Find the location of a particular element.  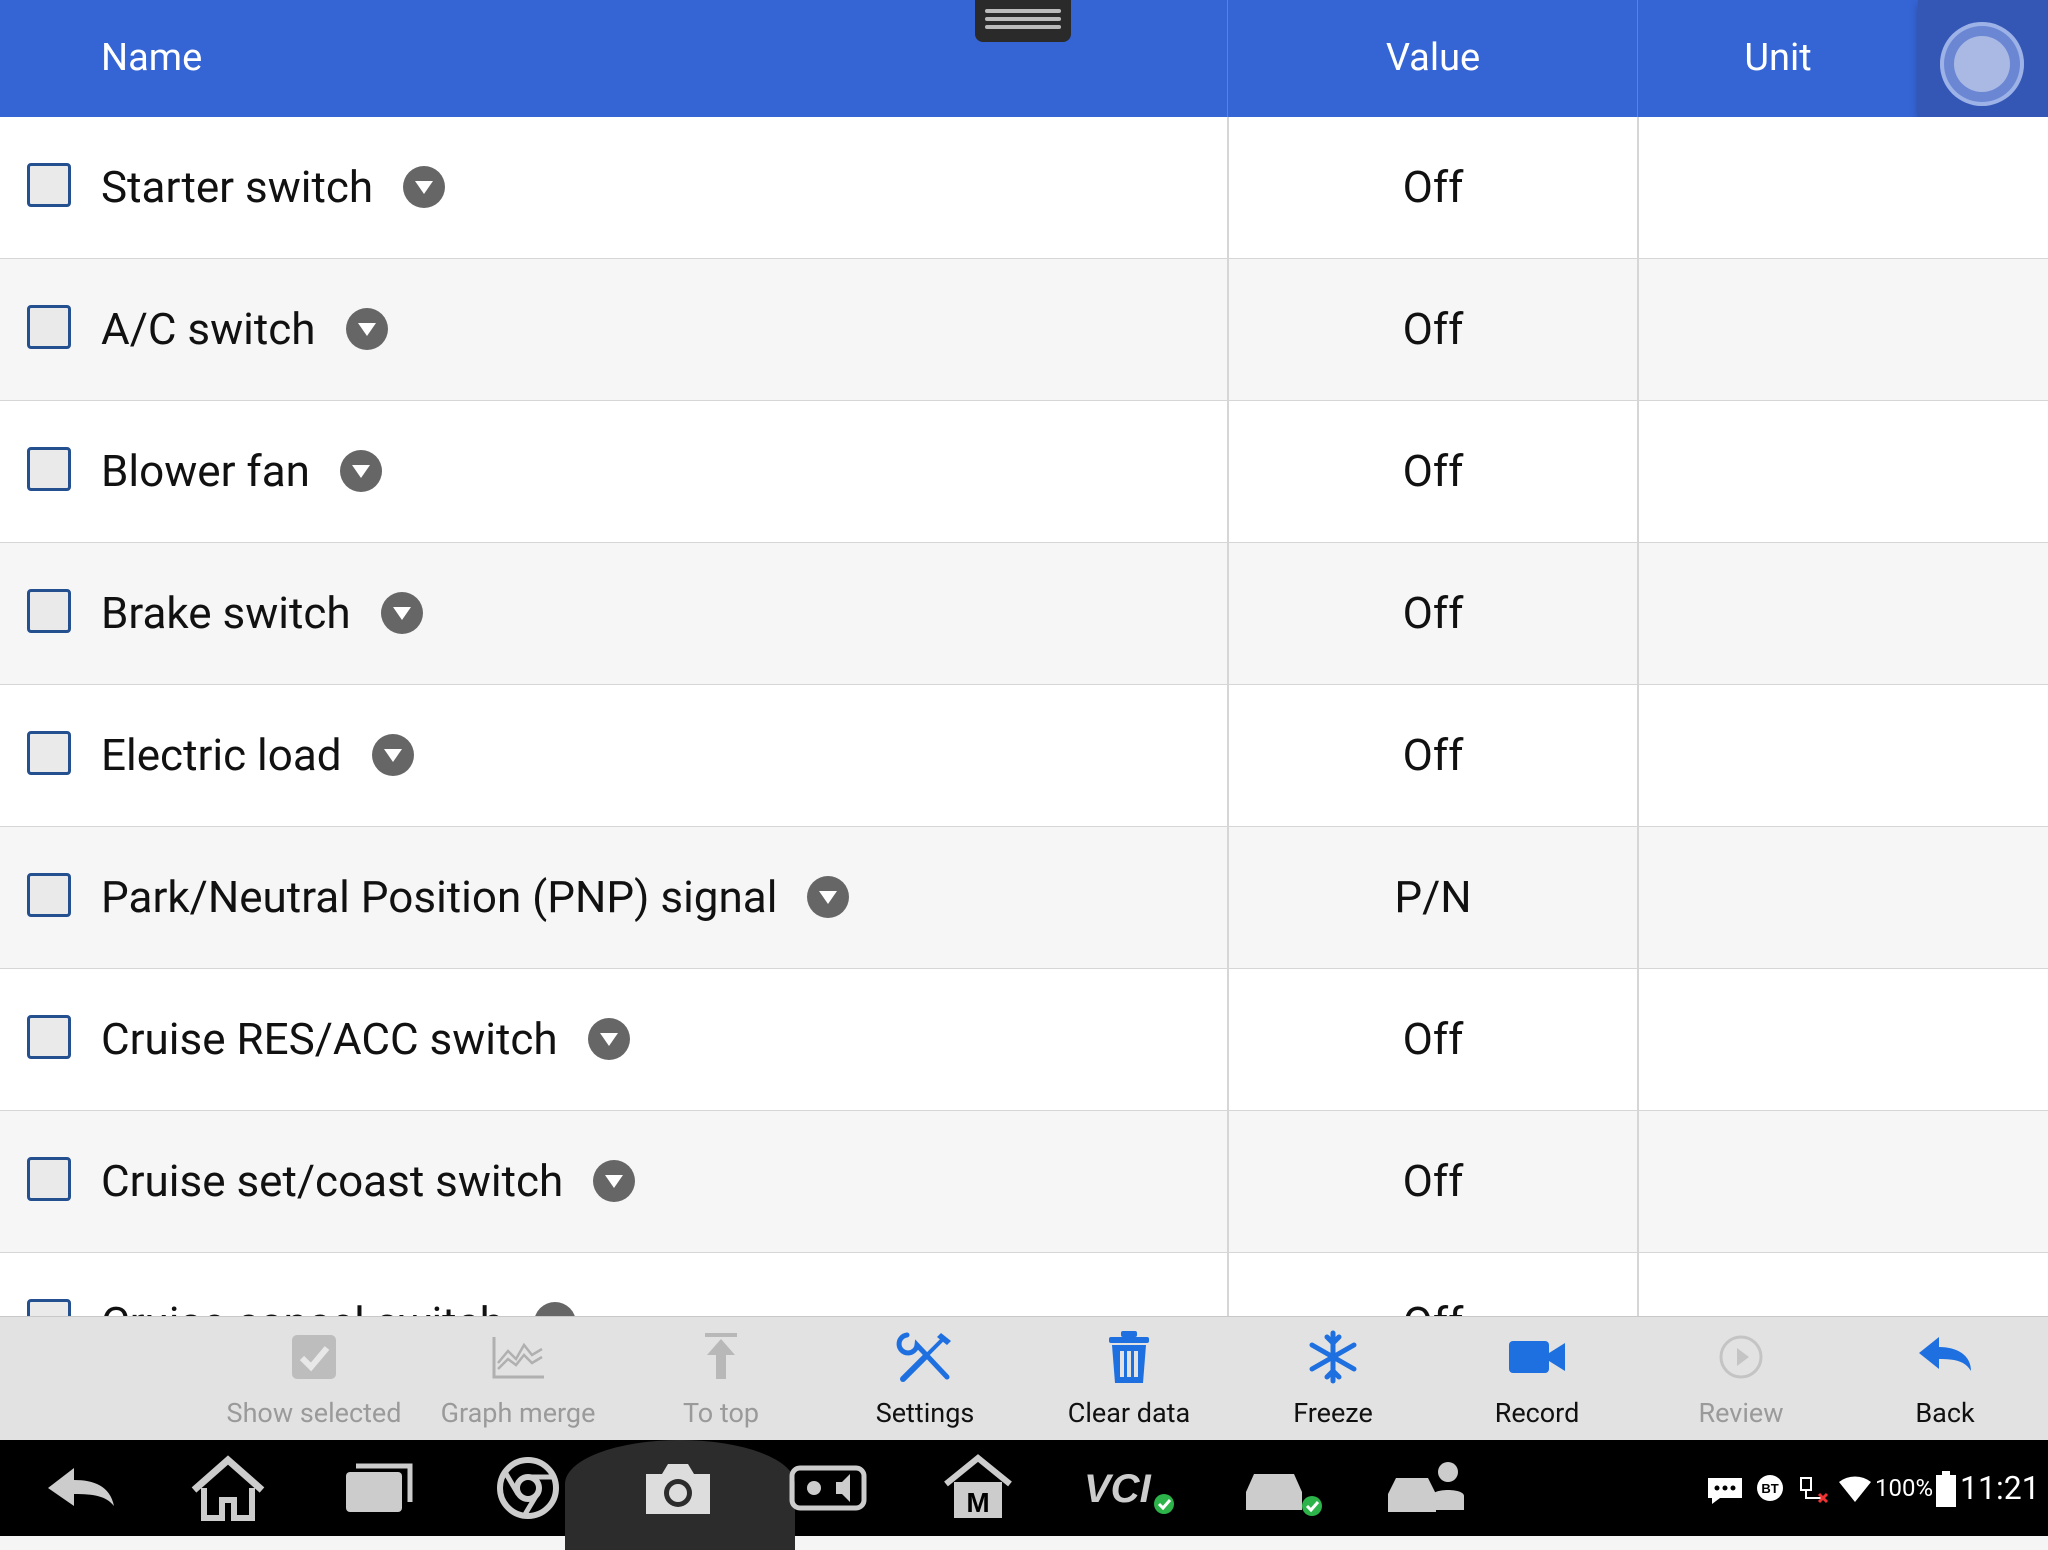

floating-assist-button is located at coordinates (1983, 64).